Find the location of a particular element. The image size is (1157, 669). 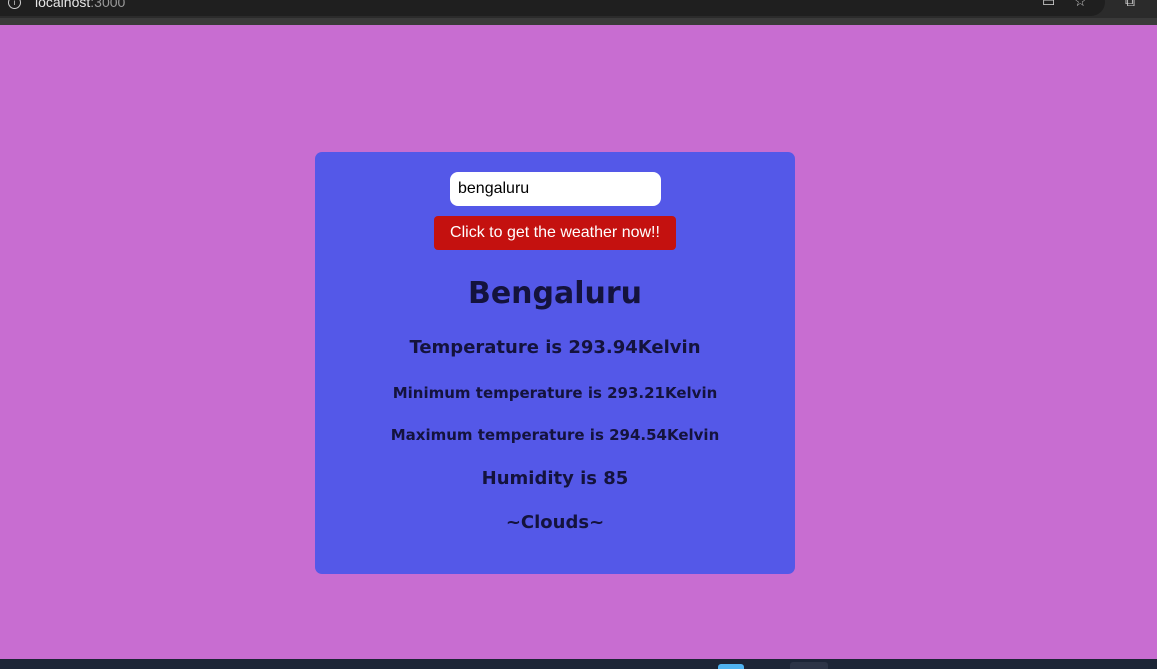

cast-icon: ▭ is located at coordinates (1048, 5).